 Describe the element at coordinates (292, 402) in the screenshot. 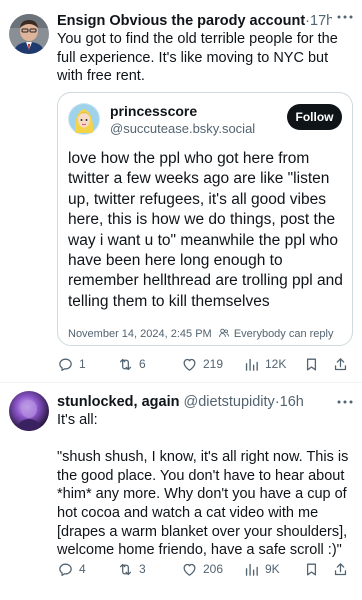

I see `timestamp: 16h` at that location.